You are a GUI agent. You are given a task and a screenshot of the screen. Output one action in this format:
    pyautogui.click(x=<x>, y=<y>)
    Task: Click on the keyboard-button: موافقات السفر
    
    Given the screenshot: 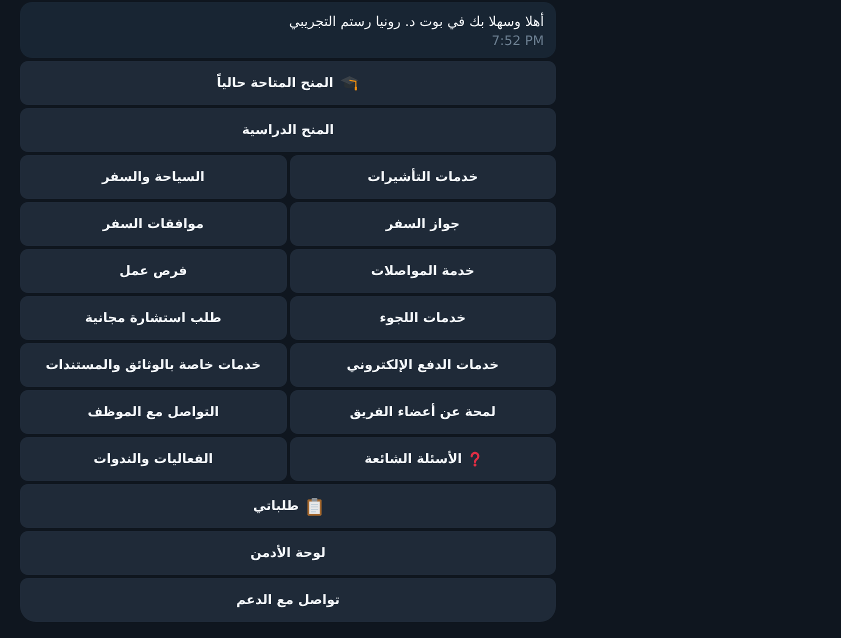 What is the action you would take?
    pyautogui.click(x=153, y=224)
    